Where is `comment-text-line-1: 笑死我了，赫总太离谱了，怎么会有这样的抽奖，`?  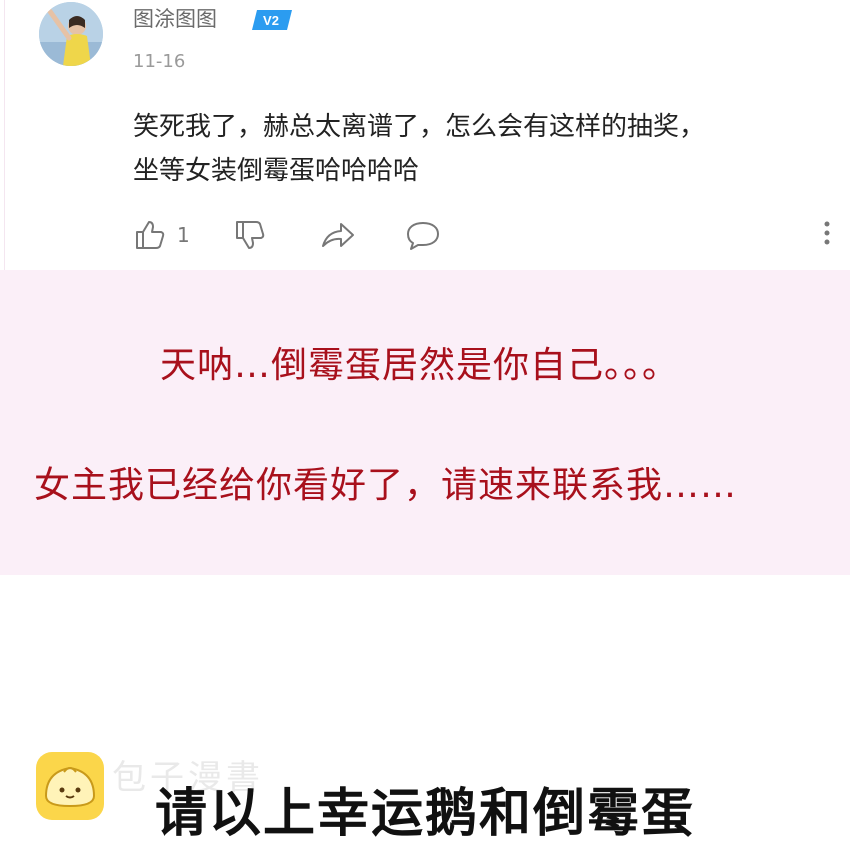
comment-text-line-1: 笑死我了，赫总太离谱了，怎么会有这样的抽奖， is located at coordinates (419, 127).